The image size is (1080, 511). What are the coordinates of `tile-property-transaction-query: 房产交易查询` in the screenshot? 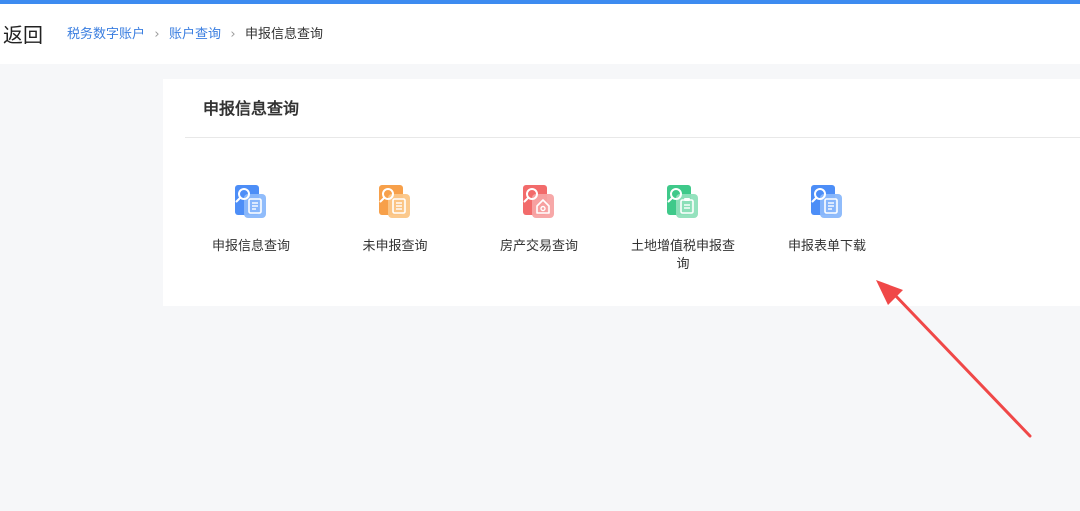 It's located at (539, 219).